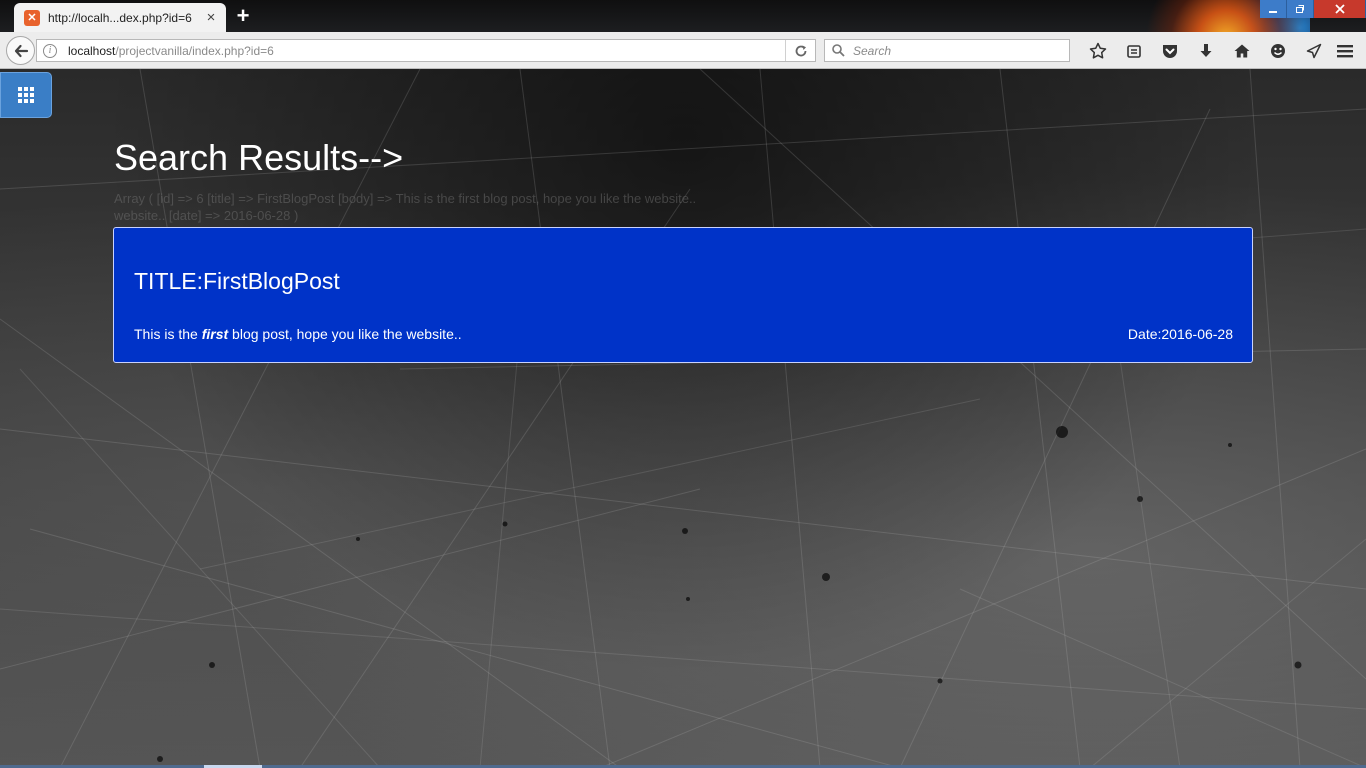  I want to click on window-controls, so click(1313, 9).